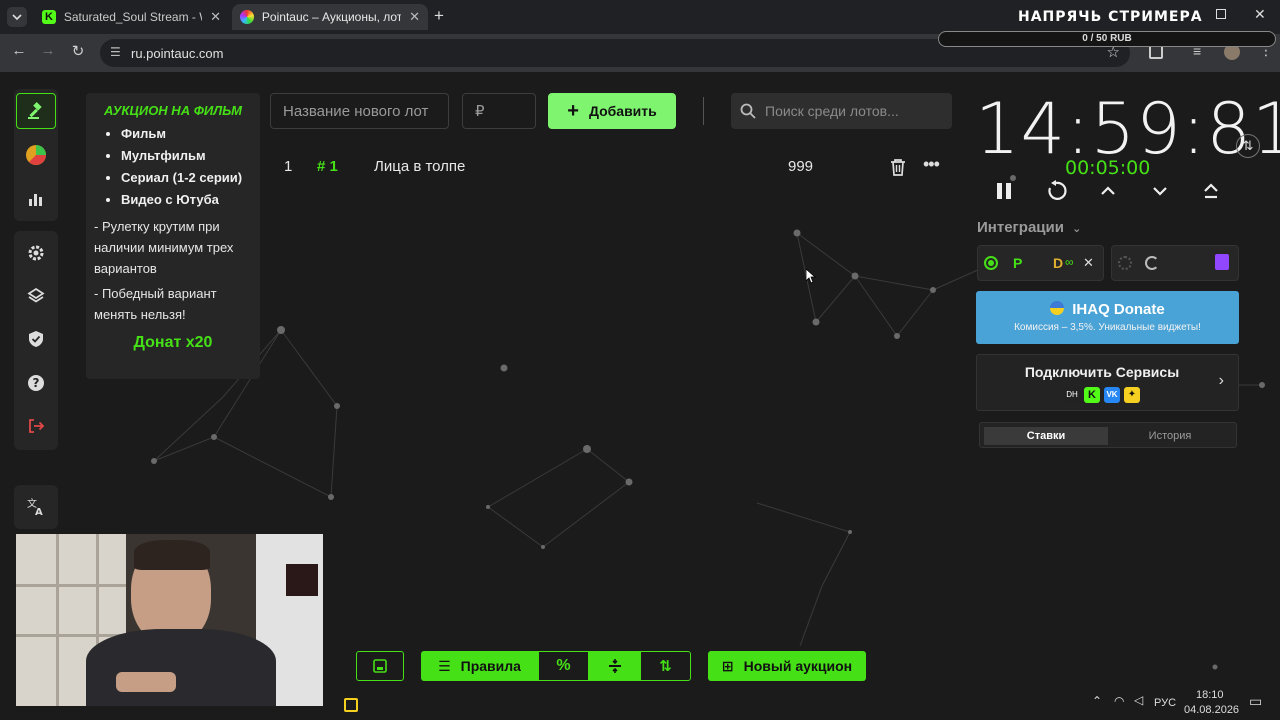  Describe the element at coordinates (49, 17) in the screenshot. I see `kick-logo-icon: K` at that location.